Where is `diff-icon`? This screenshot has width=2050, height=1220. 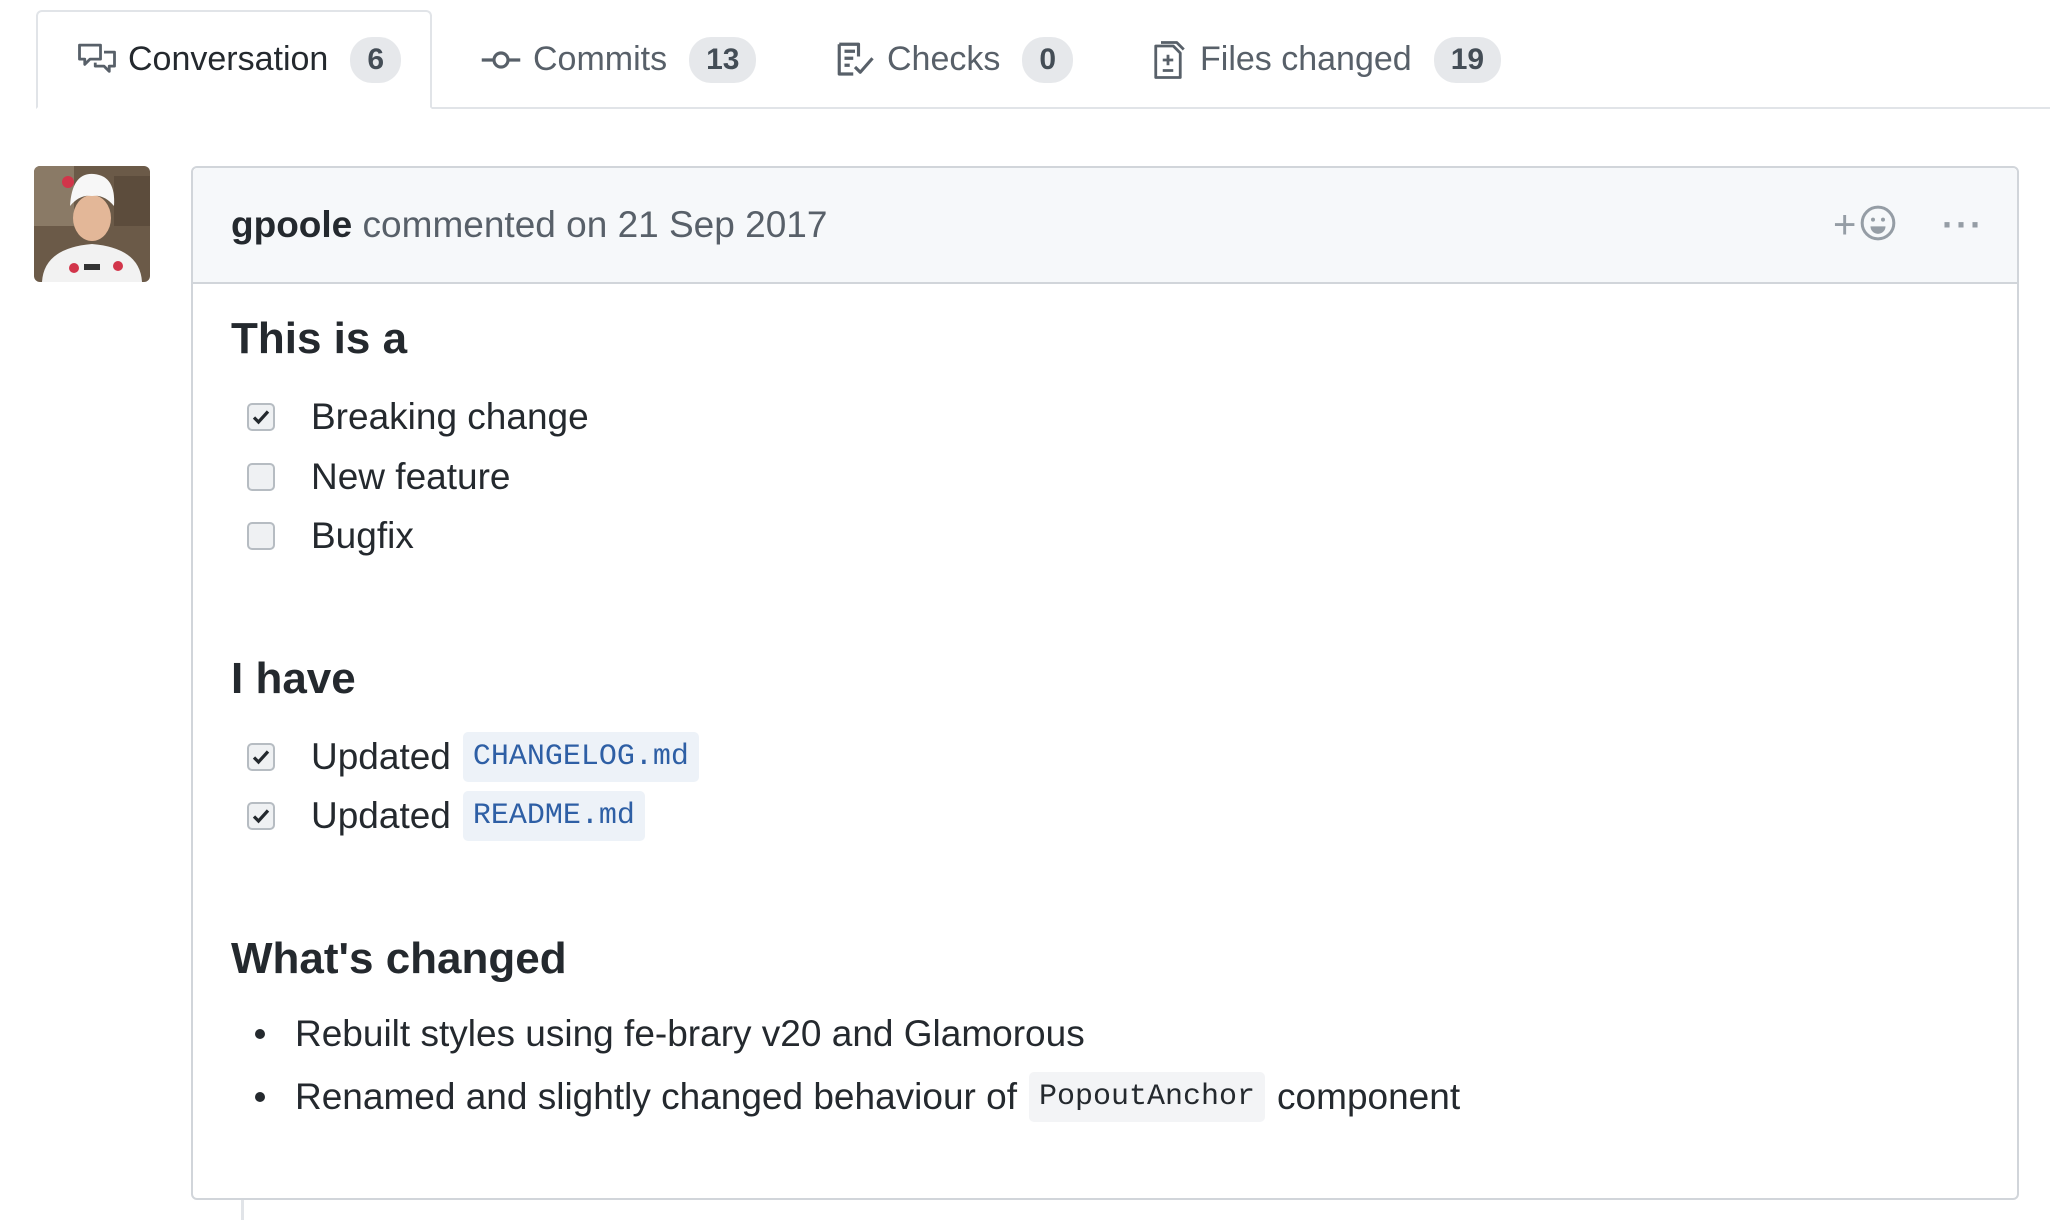
diff-icon is located at coordinates (1168, 60).